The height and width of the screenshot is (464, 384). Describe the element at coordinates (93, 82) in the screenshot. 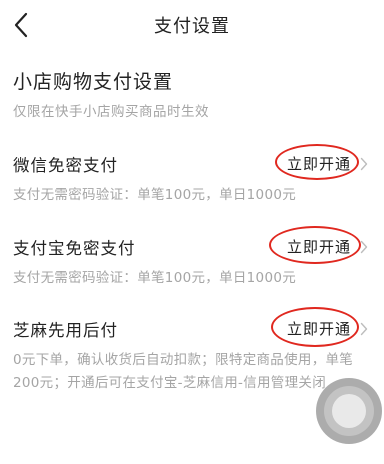

I see `section-title: 小店购物支付设置` at that location.